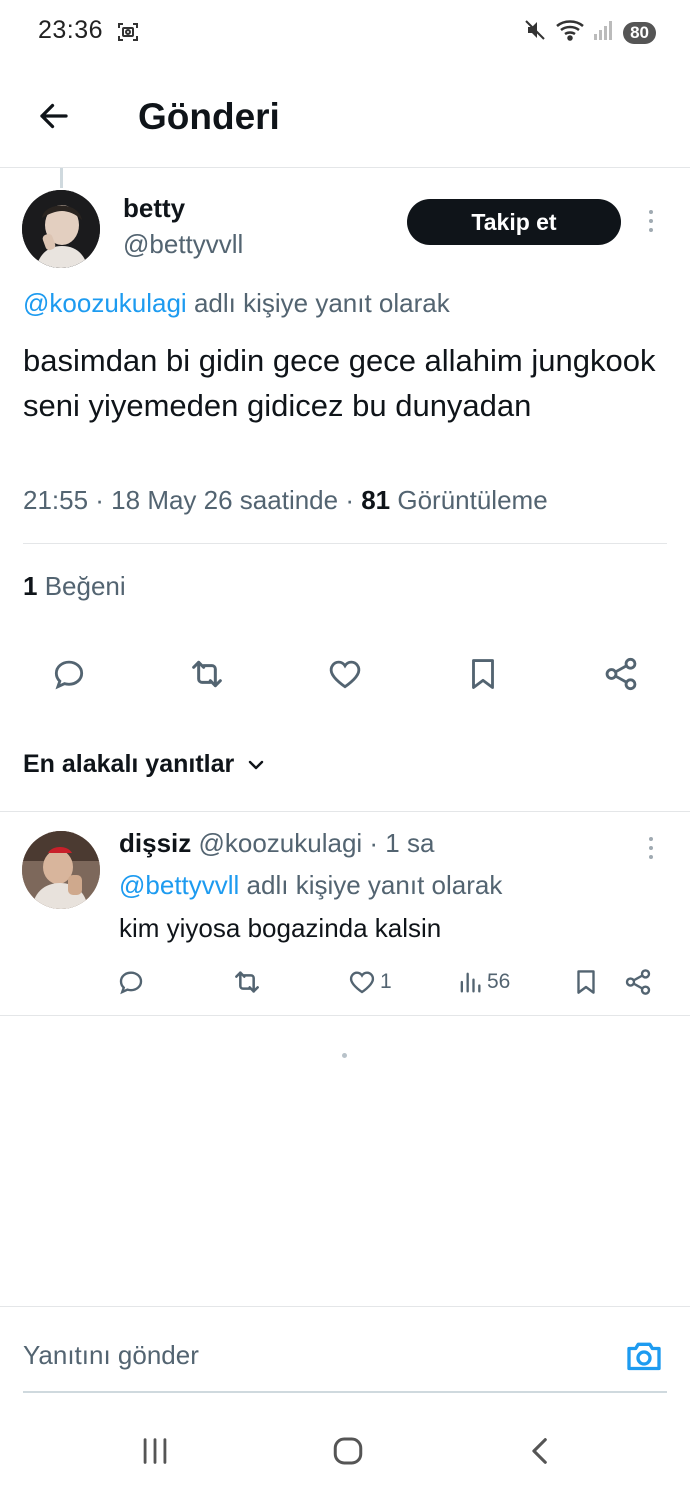 The width and height of the screenshot is (690, 1495). I want to click on chevron-left-icon, so click(539, 1451).